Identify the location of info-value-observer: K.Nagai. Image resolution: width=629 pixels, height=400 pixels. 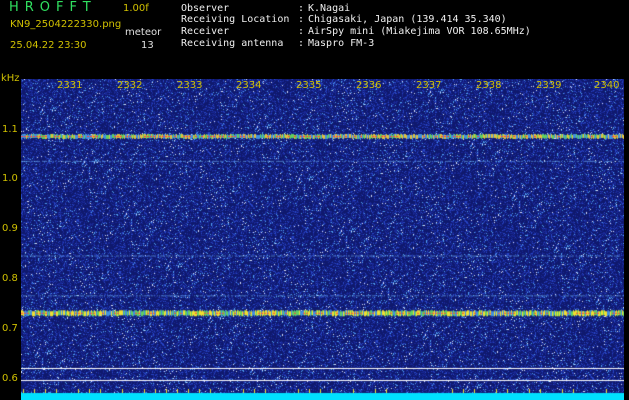
(329, 8).